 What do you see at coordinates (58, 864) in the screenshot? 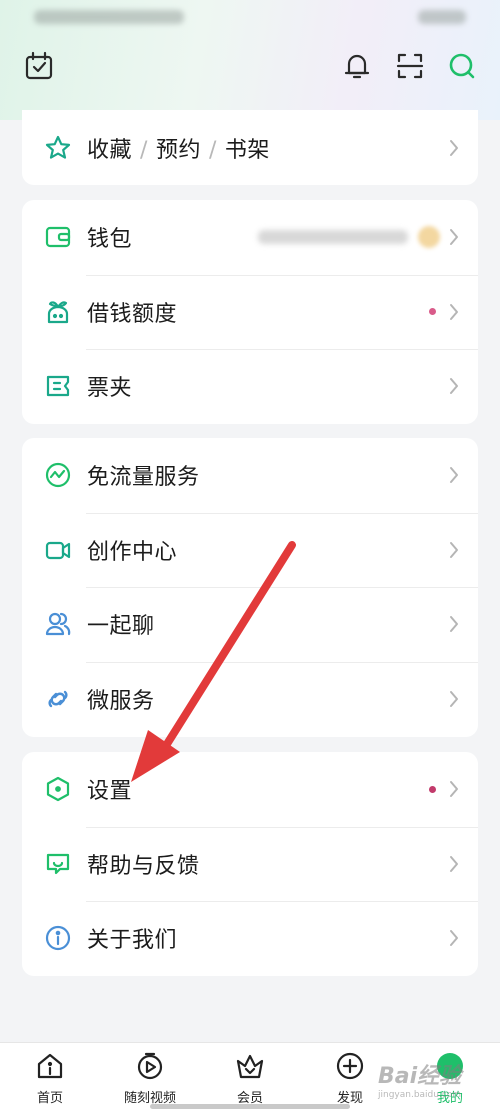
I see `feedback-icon` at bounding box center [58, 864].